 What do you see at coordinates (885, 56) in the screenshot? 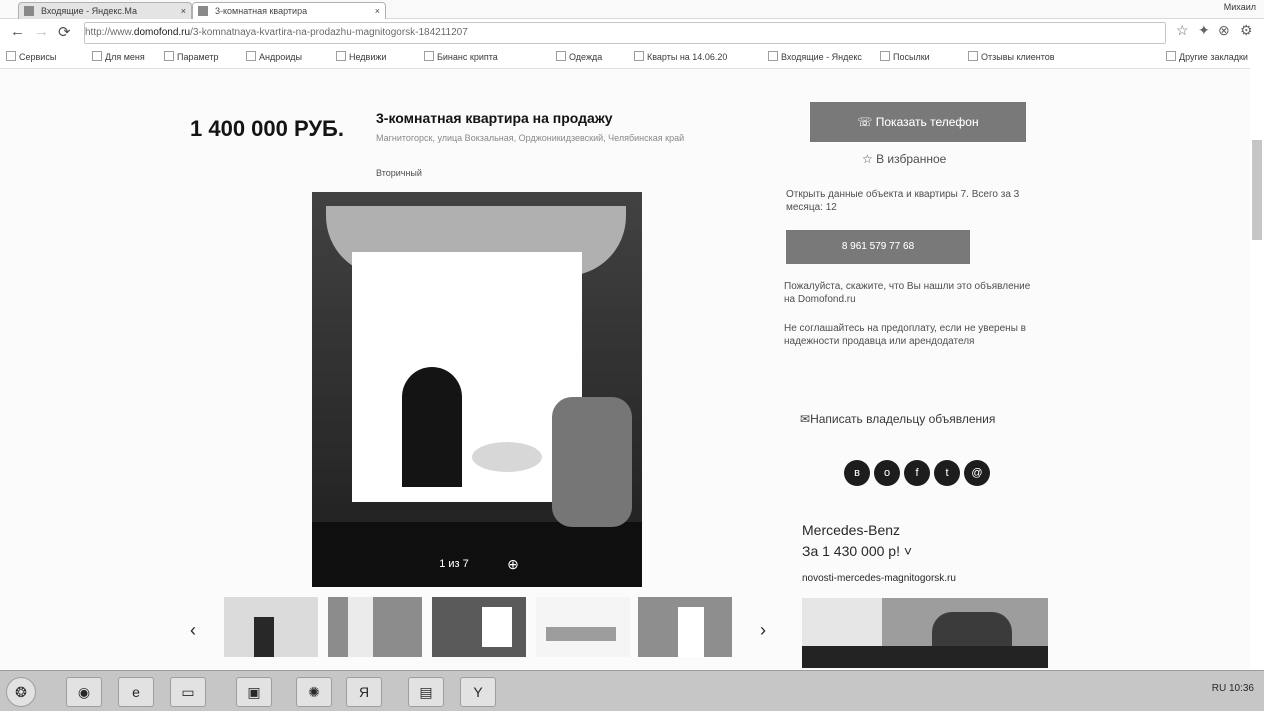
I see `package-icon` at bounding box center [885, 56].